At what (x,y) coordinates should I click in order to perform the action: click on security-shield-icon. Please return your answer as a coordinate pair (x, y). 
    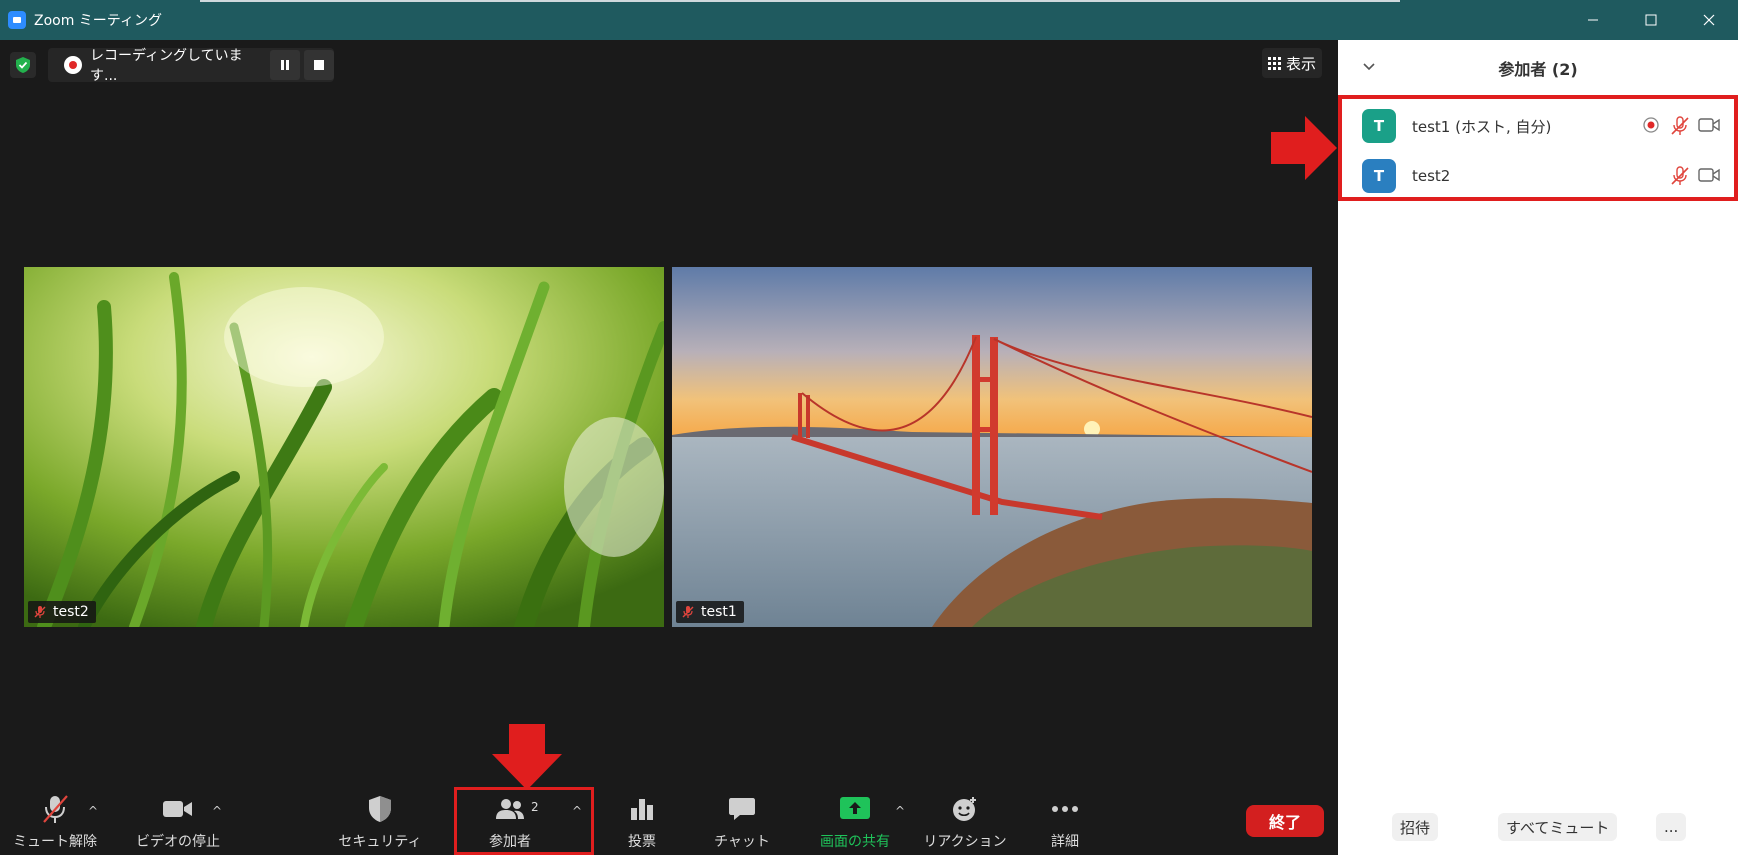
    Looking at the image, I should click on (380, 809).